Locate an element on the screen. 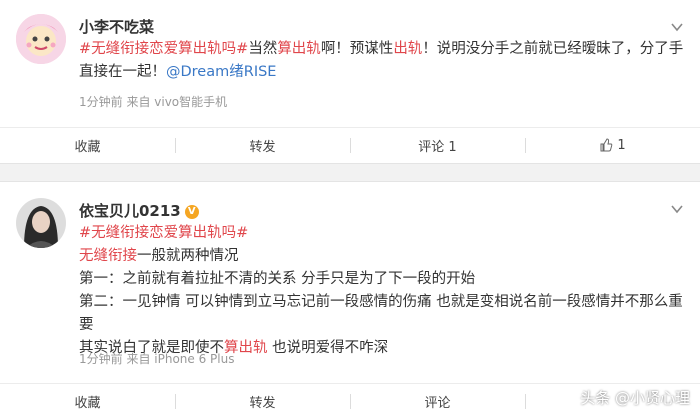 Image resolution: width=700 pixels, height=416 pixels. username: 小李不吃菜 is located at coordinates (116, 26).